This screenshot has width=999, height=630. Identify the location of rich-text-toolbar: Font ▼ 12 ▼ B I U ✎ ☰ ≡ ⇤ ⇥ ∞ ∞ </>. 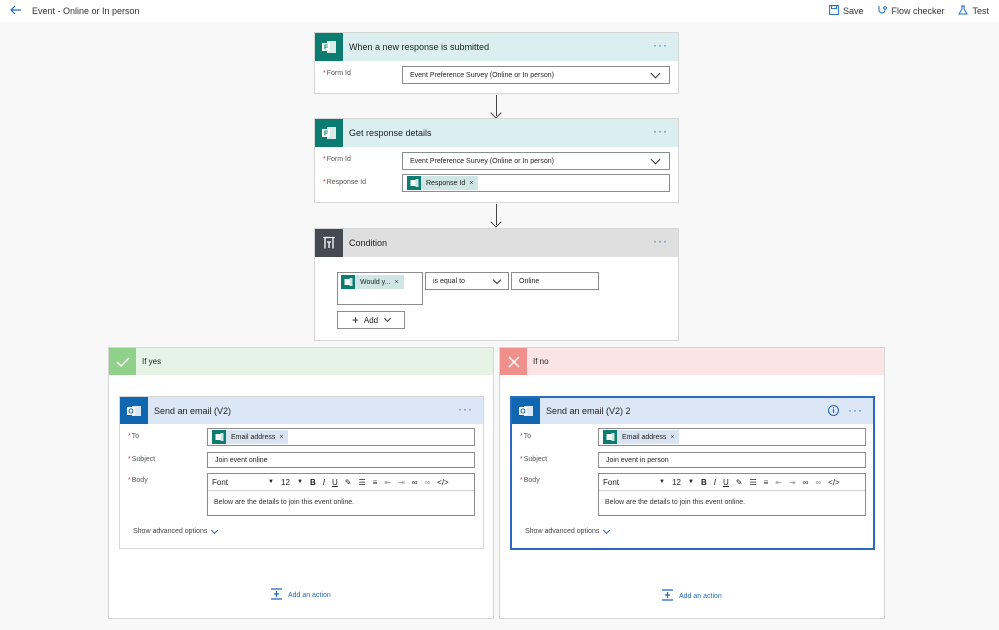
(341, 482).